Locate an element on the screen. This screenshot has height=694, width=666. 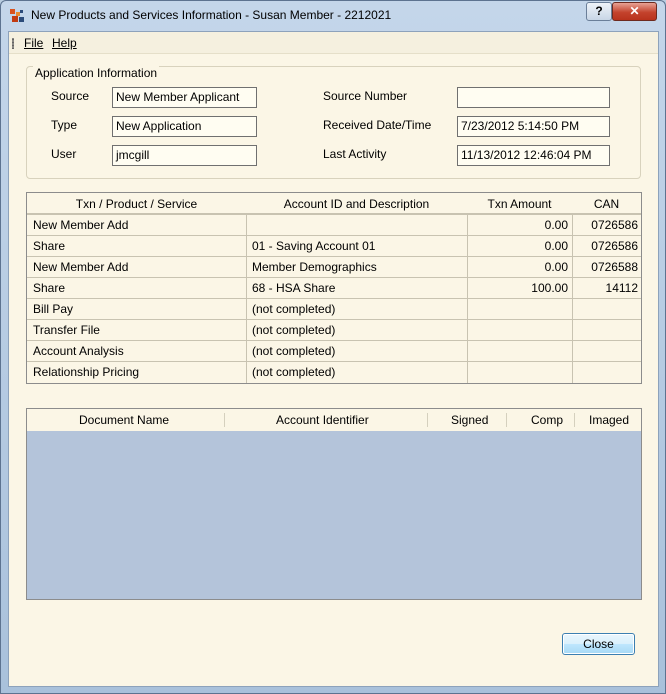
menu-file: File is located at coordinates (33, 43).